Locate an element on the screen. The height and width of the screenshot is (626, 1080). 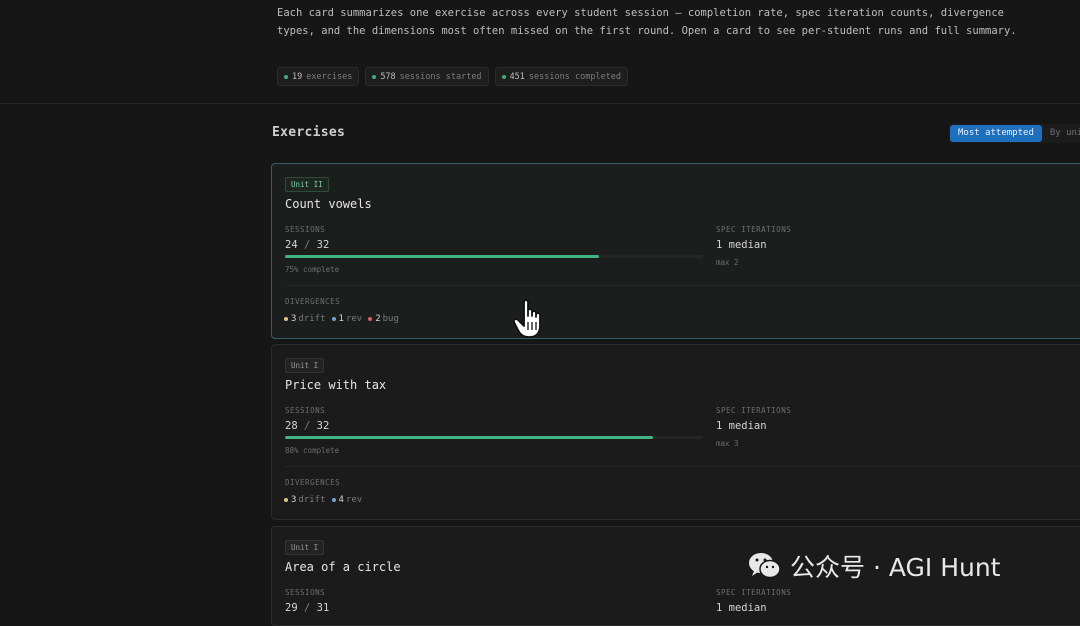
sessions-done: 29 is located at coordinates (291, 608).